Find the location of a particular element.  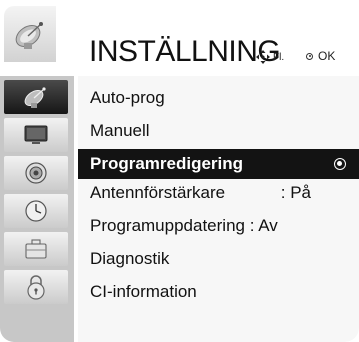

four-way-arrow-icon is located at coordinates (263, 57).